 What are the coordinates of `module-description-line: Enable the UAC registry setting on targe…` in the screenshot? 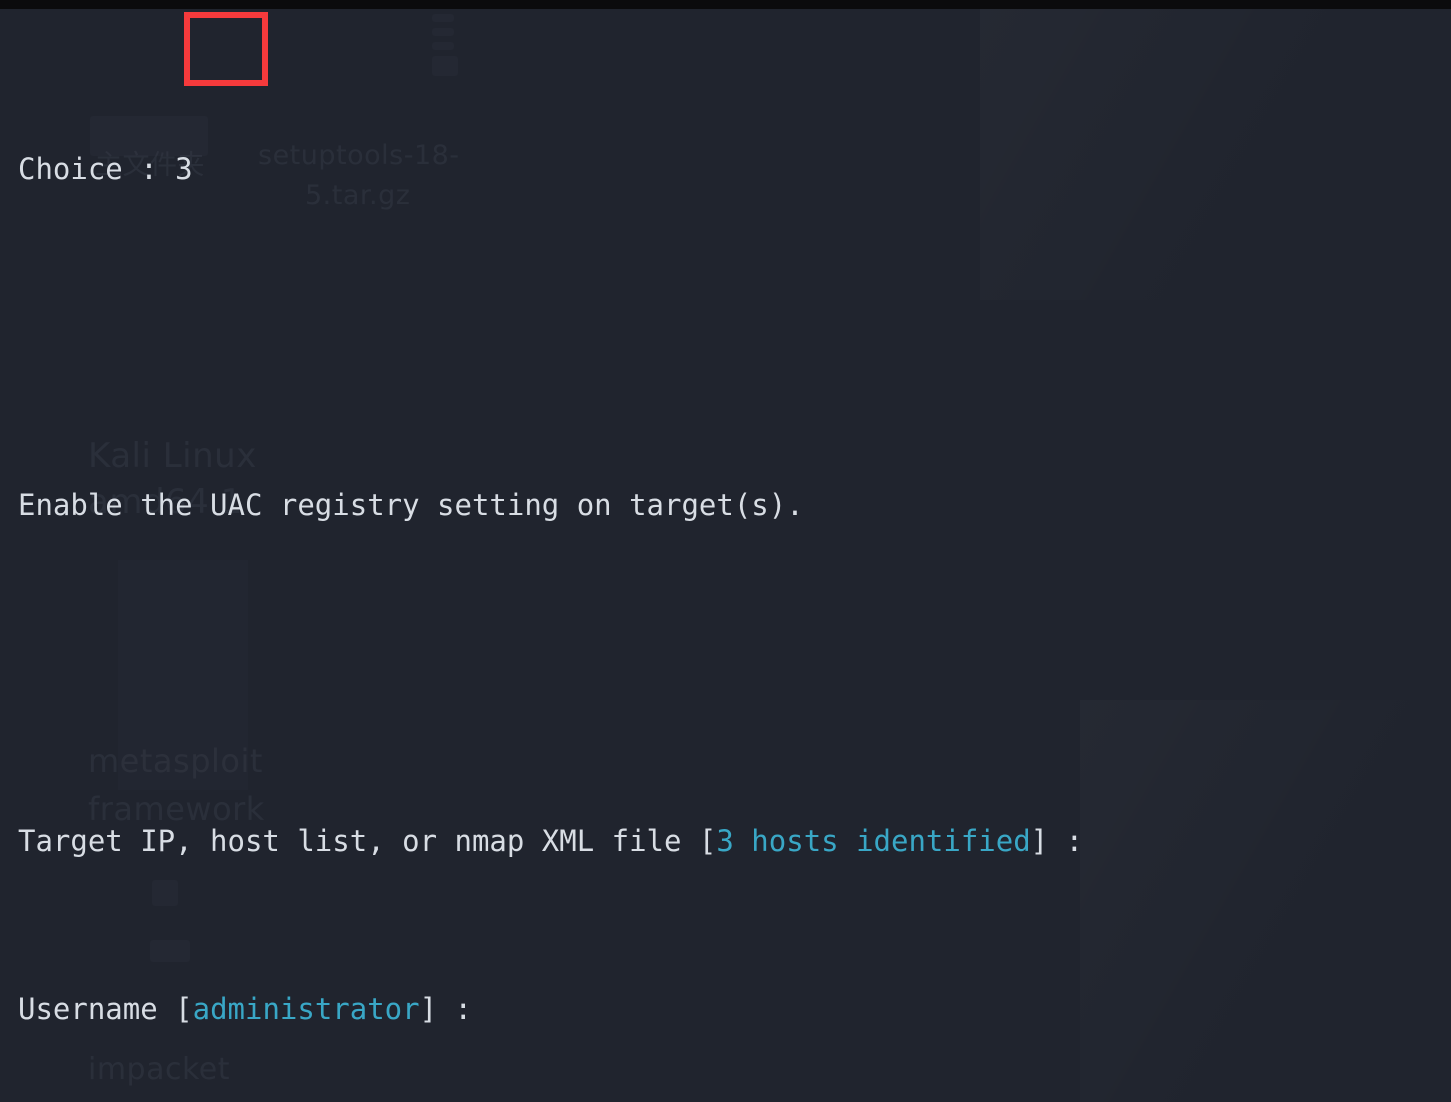 It's located at (734, 505).